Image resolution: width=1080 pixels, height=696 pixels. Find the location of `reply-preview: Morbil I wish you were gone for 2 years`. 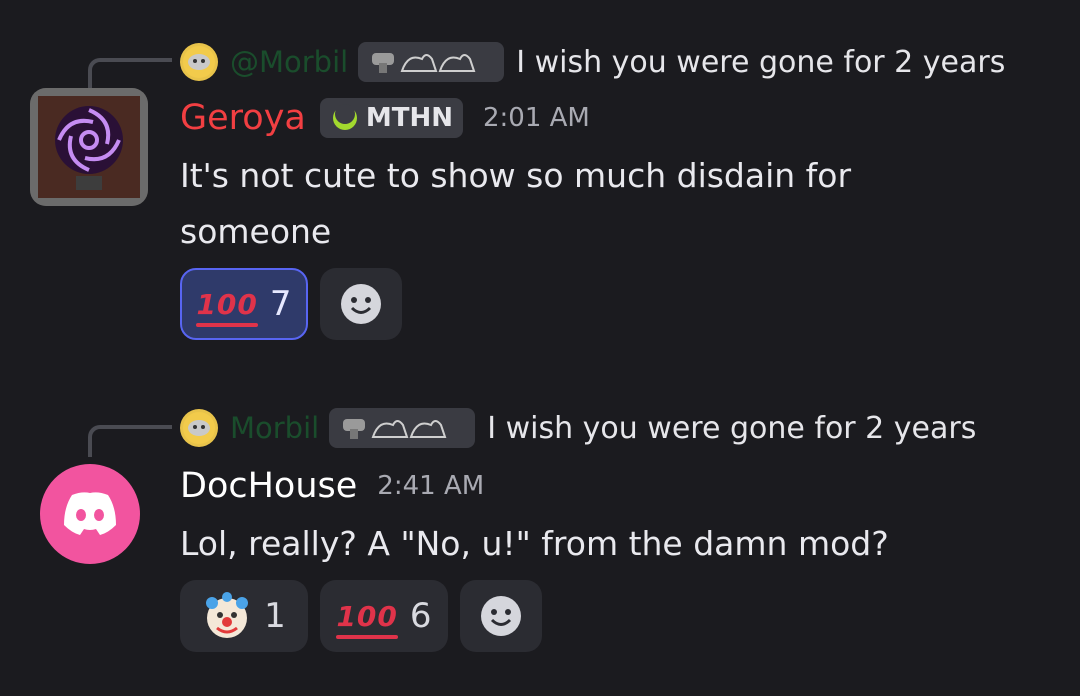

reply-preview: Morbil I wish you were gone for 2 years is located at coordinates (578, 428).